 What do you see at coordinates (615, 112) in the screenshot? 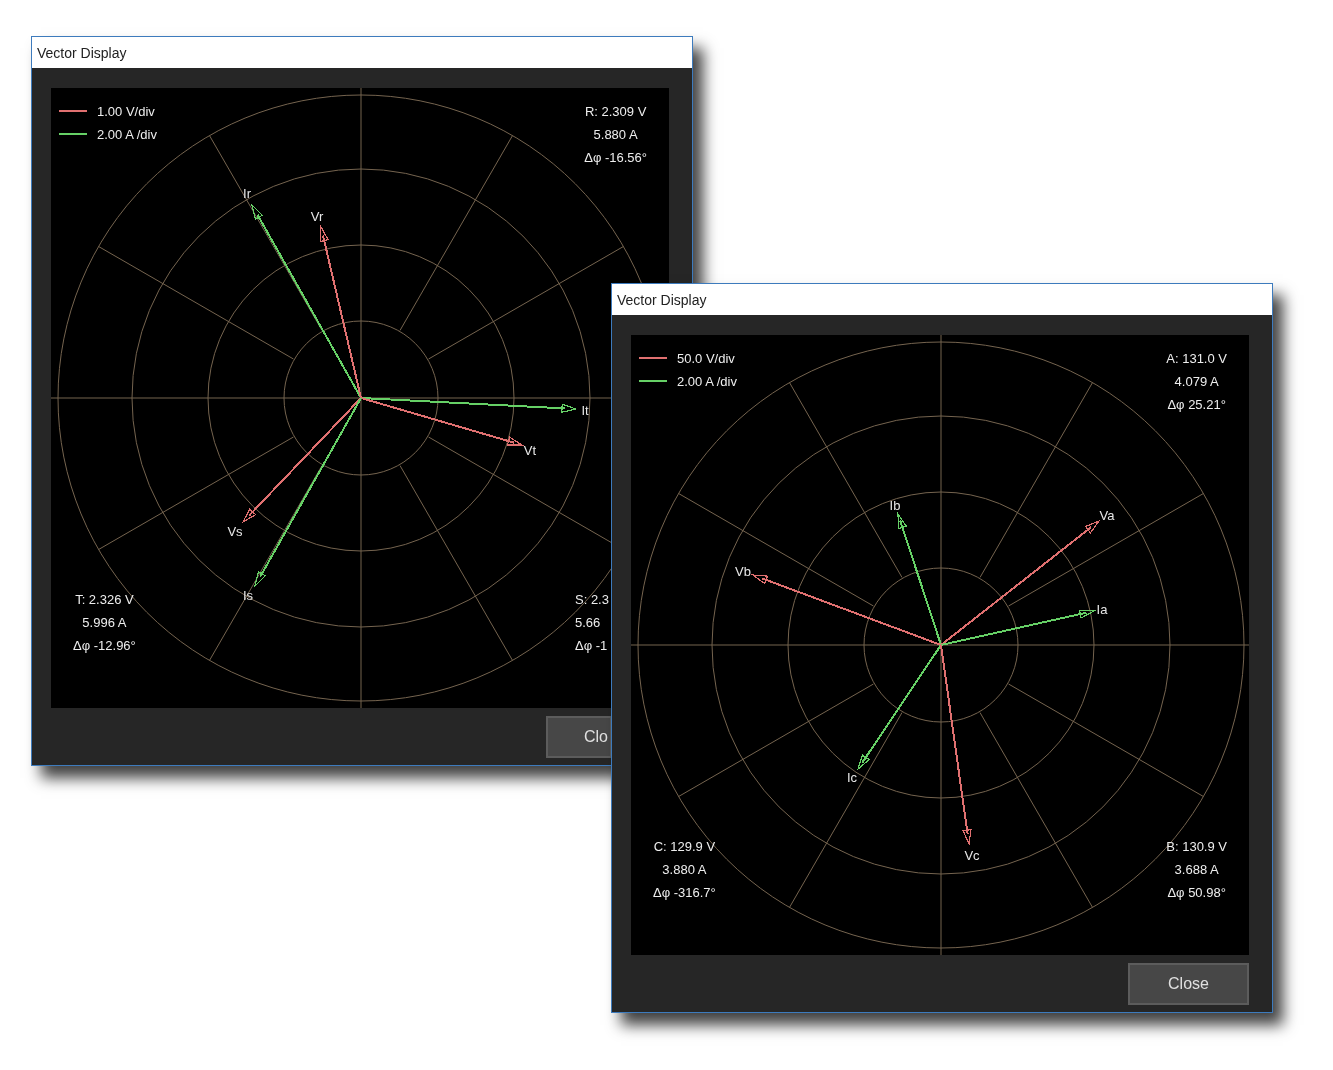
I see `reading-text: R: 2.309 V` at bounding box center [615, 112].